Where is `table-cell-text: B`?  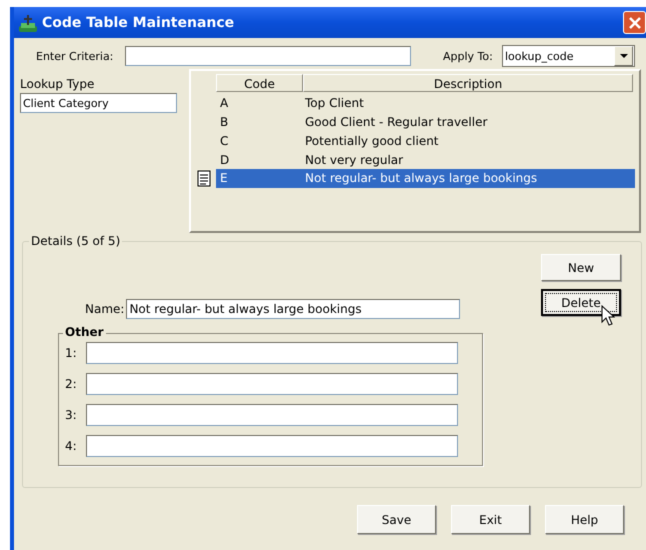 table-cell-text: B is located at coordinates (224, 121).